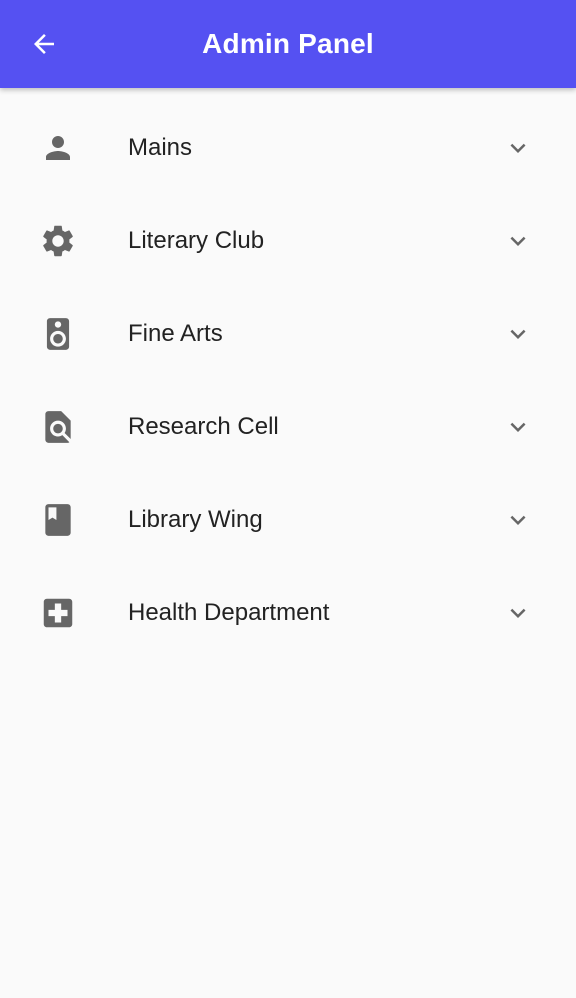 The width and height of the screenshot is (576, 998). Describe the element at coordinates (288, 147) in the screenshot. I see `list-item-mains: Mains` at that location.